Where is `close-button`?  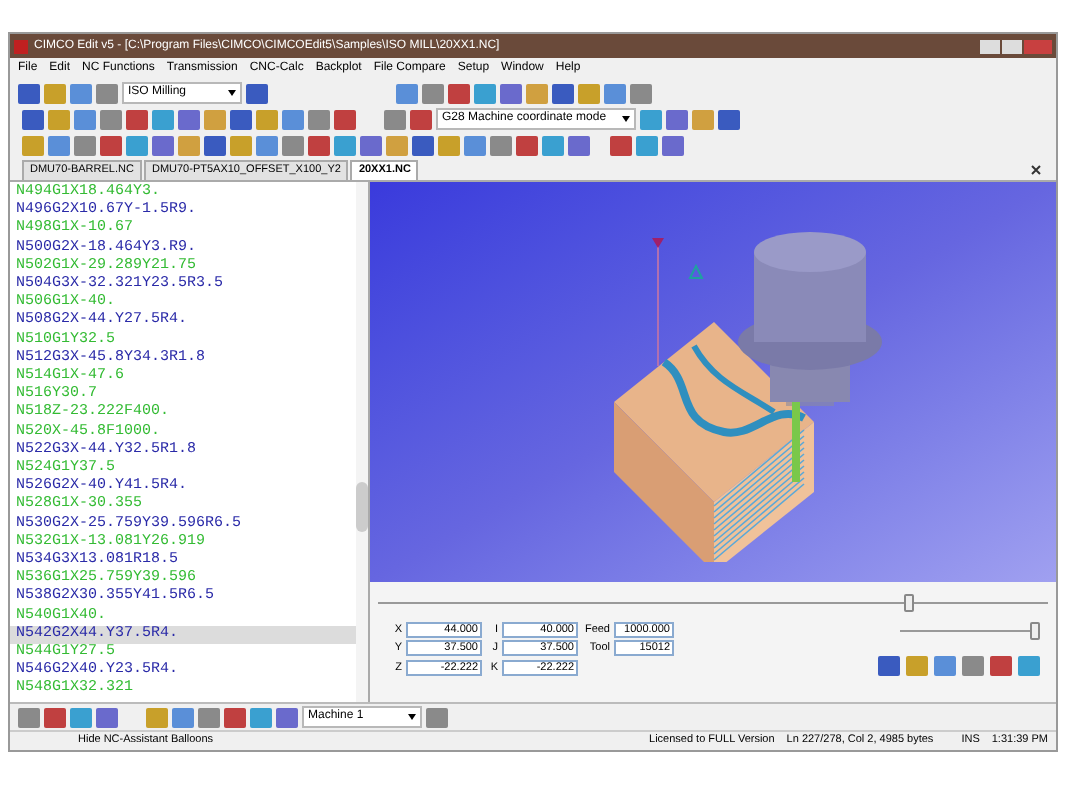 close-button is located at coordinates (1036, 170).